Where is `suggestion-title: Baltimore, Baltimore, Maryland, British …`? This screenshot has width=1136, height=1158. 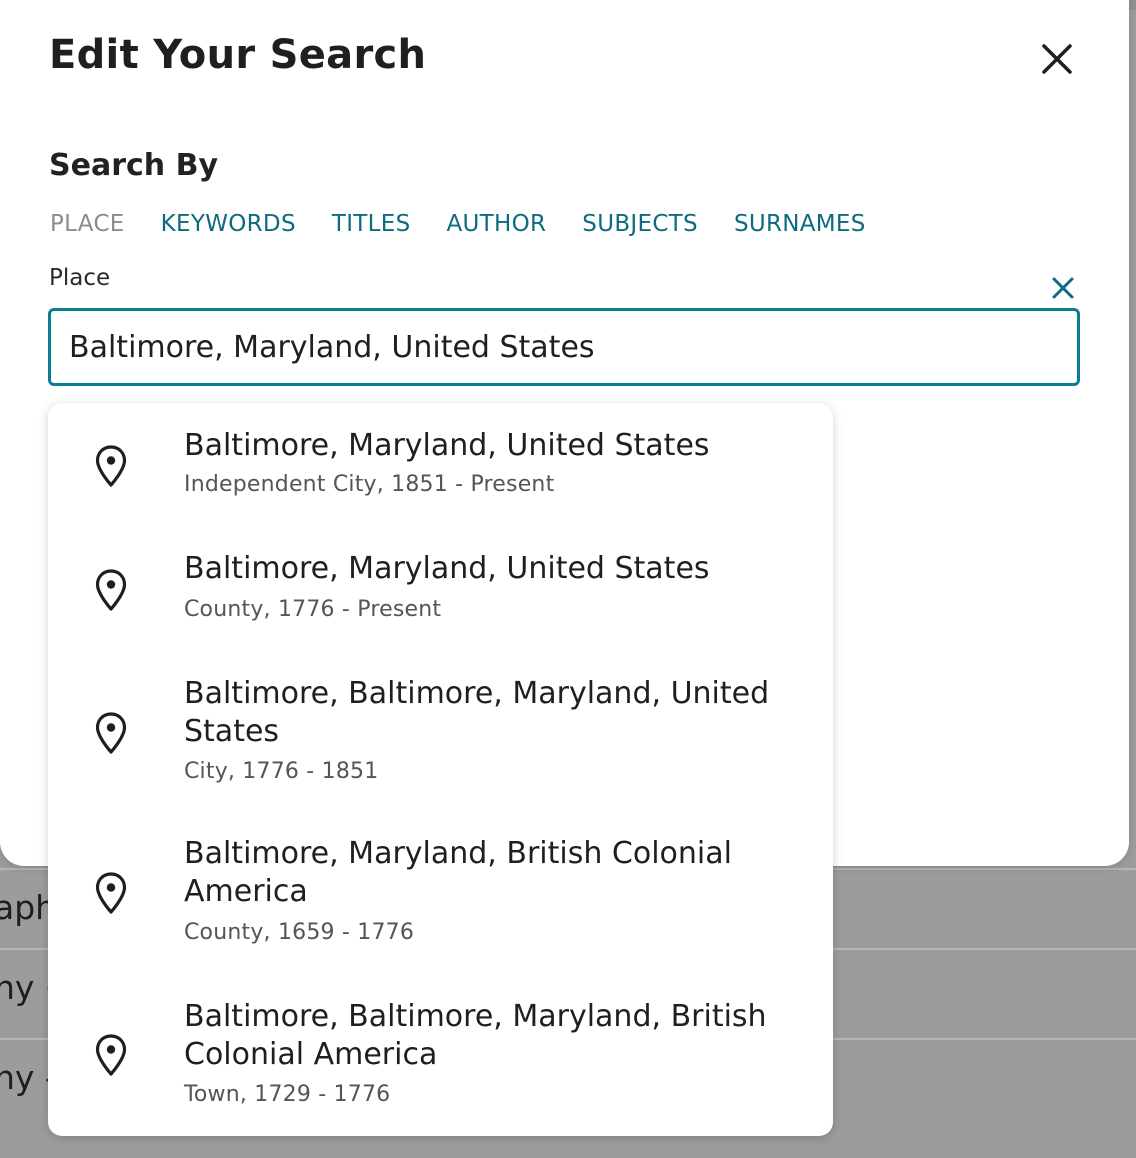 suggestion-title: Baltimore, Baltimore, Maryland, British … is located at coordinates (475, 1035).